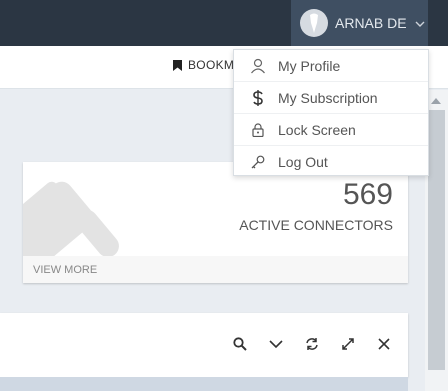 The height and width of the screenshot is (391, 448). I want to click on search-icon, so click(240, 344).